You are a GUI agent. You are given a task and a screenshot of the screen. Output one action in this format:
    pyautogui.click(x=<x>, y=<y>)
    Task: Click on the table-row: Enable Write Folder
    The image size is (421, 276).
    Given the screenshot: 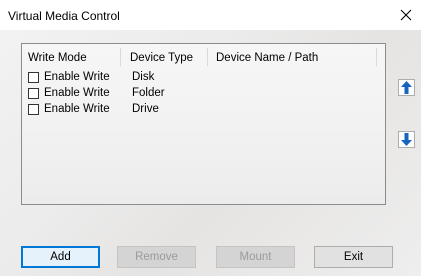 What is the action you would take?
    pyautogui.click(x=203, y=93)
    